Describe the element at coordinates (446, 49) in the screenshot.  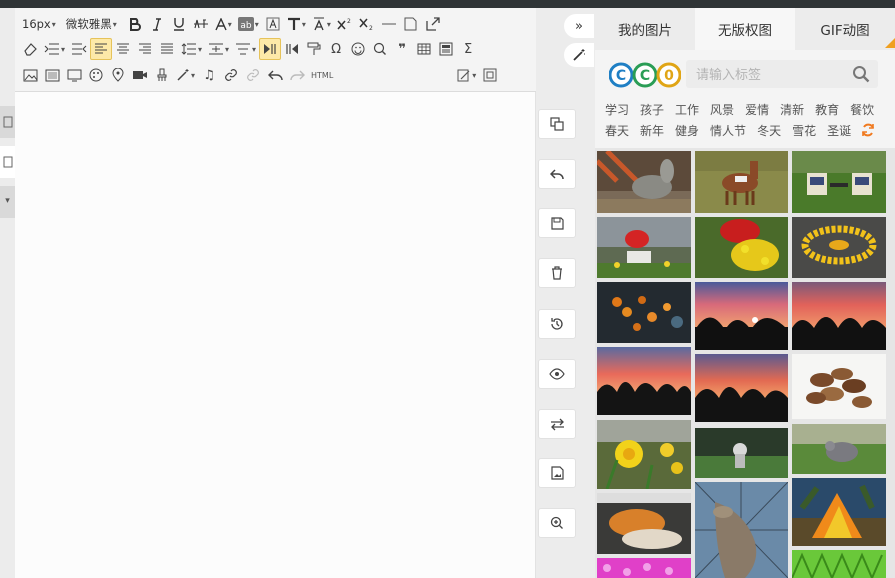
I see `template-button` at that location.